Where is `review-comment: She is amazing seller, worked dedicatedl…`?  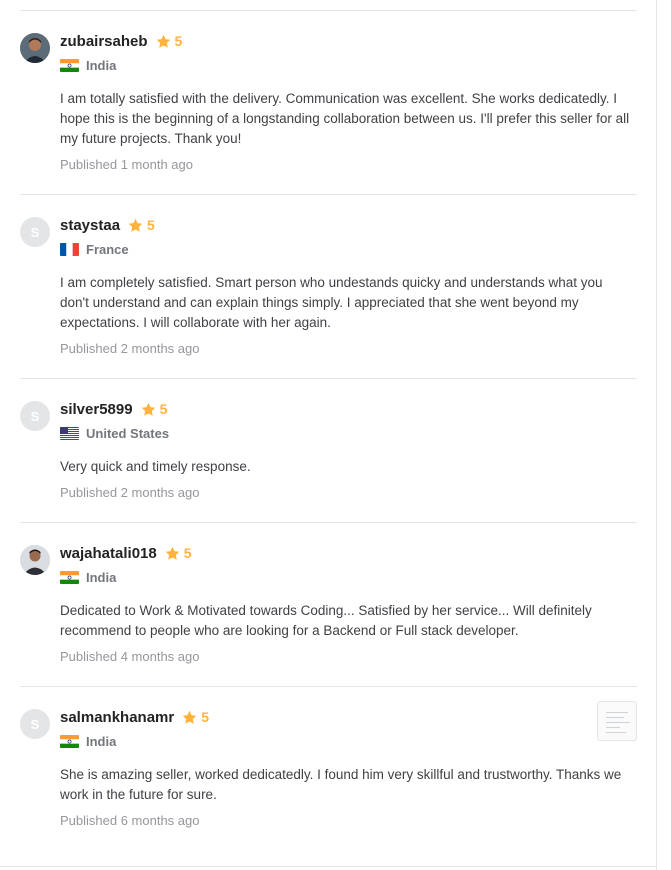 review-comment: She is amazing seller, worked dedicatedl… is located at coordinates (341, 784).